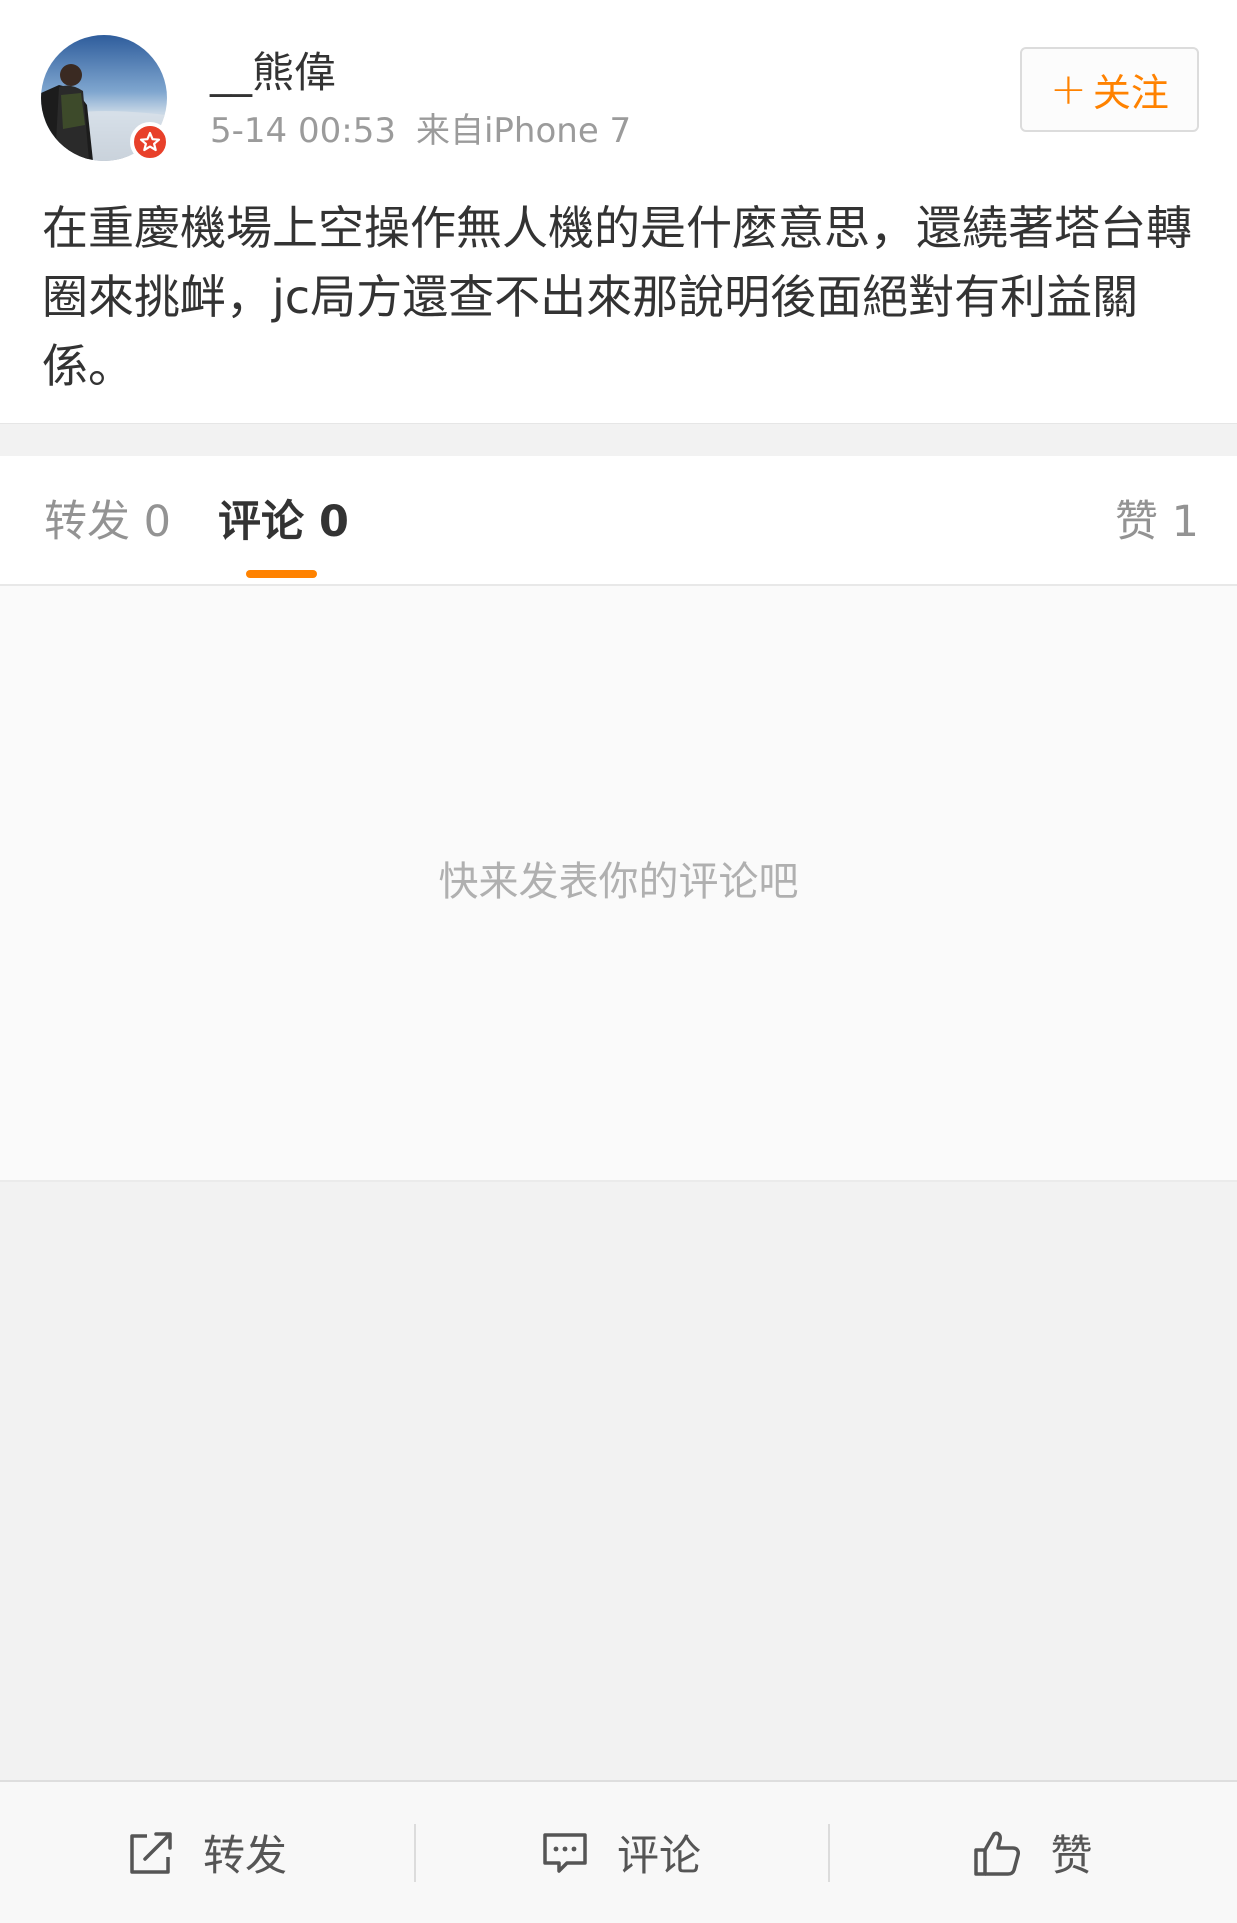  What do you see at coordinates (273, 73) in the screenshot?
I see `username: __熊偉` at bounding box center [273, 73].